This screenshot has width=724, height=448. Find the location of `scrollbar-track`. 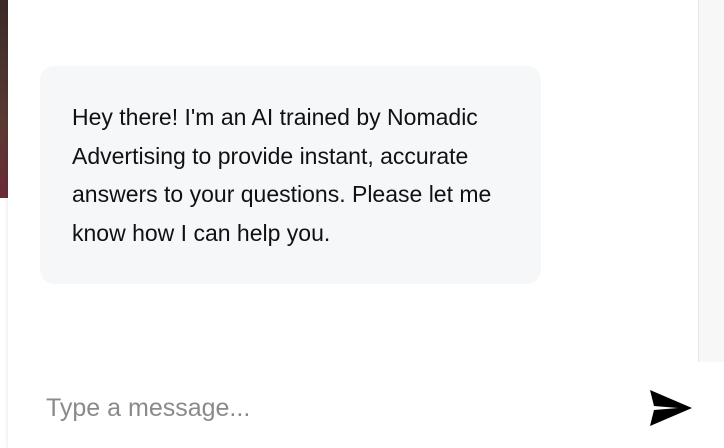

scrollbar-track is located at coordinates (711, 181).